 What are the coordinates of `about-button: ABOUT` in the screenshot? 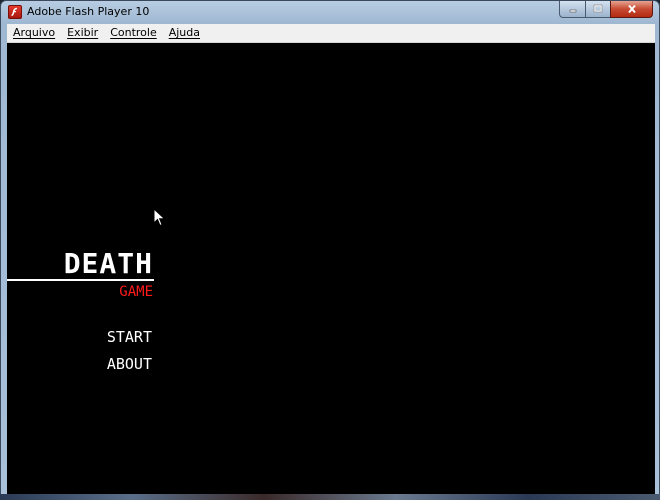 It's located at (129, 364).